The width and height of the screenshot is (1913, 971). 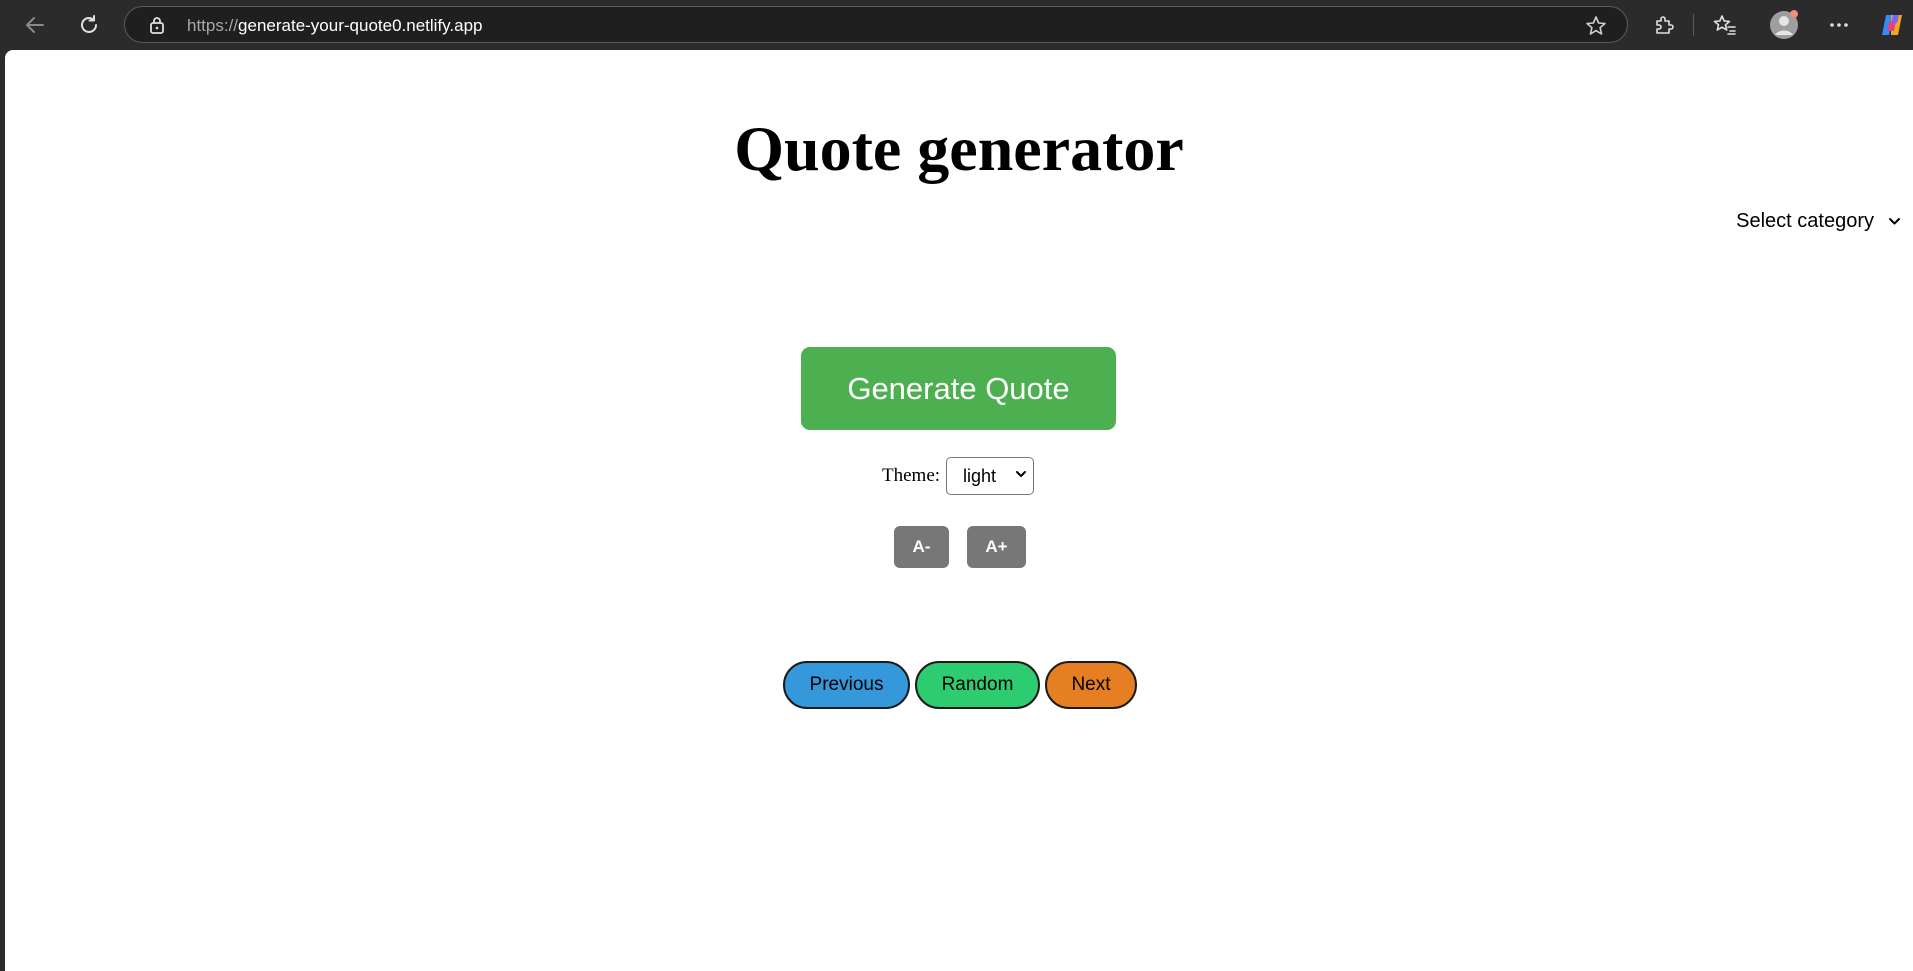 I want to click on profile-button, so click(x=1784, y=25).